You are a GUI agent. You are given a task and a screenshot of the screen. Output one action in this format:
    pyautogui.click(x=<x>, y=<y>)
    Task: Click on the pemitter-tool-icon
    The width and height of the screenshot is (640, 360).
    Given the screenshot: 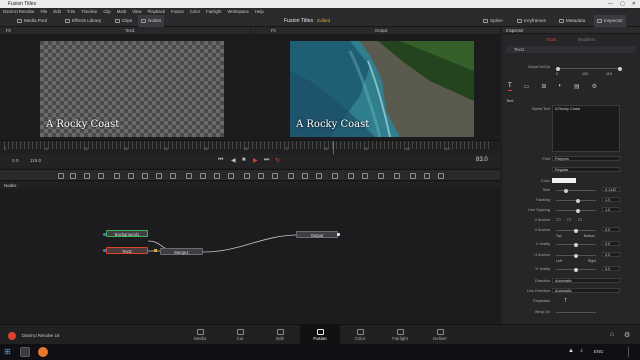 What is the action you would take?
    pyautogui.click(x=351, y=176)
    